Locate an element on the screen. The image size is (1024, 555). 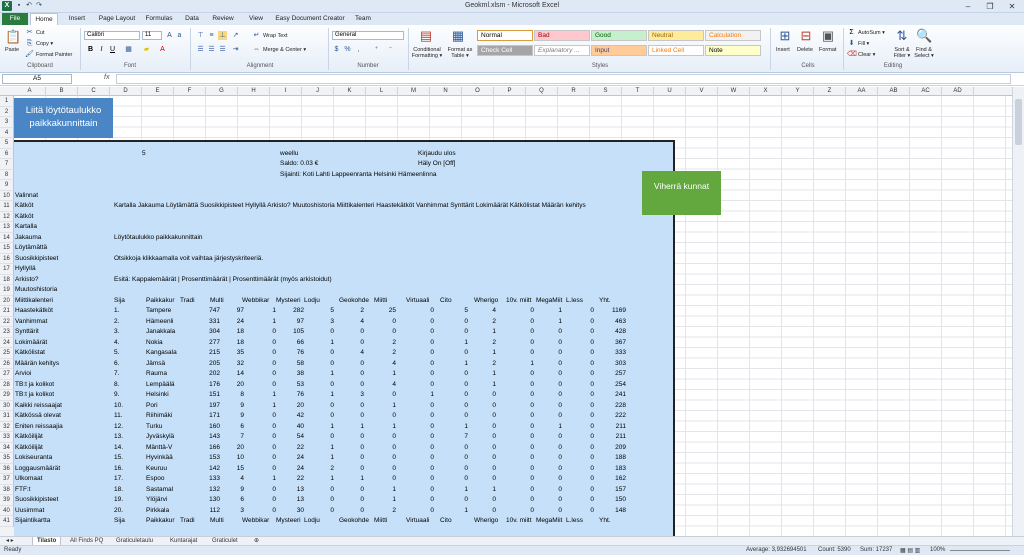
copy-icon: ⎘ is located at coordinates (29, 43).